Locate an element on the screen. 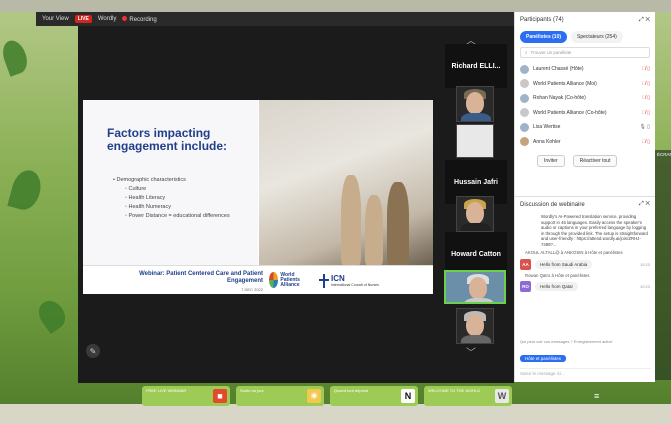 The image size is (671, 424). mute-all-button: Réactiver tout is located at coordinates (595, 161).